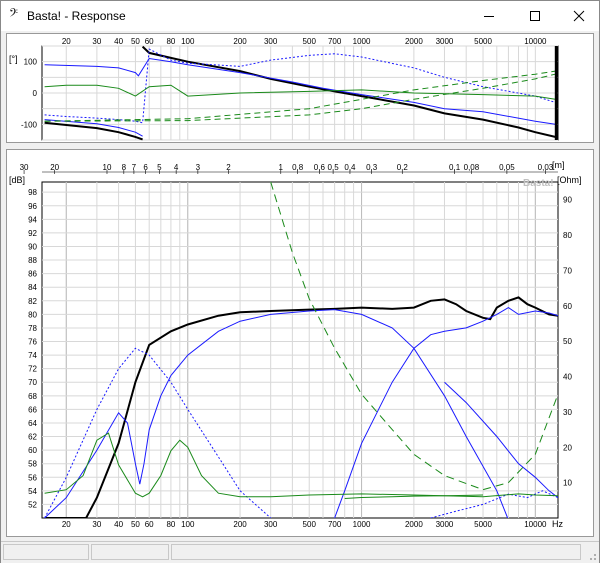 The height and width of the screenshot is (563, 600). I want to click on freq-tick: 700, so click(335, 524).